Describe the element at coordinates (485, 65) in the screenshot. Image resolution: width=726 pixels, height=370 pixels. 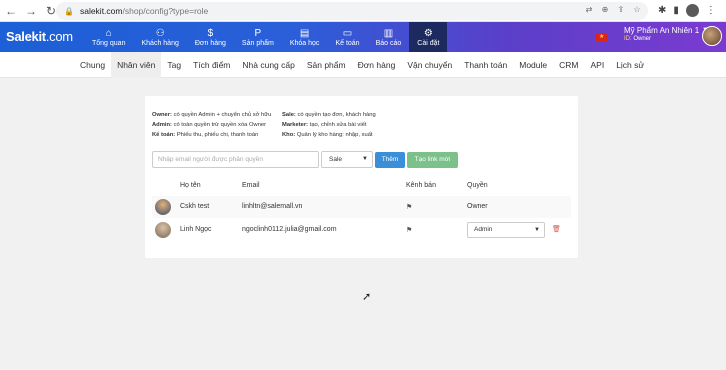
I see `tab-8: Thanh toán` at that location.